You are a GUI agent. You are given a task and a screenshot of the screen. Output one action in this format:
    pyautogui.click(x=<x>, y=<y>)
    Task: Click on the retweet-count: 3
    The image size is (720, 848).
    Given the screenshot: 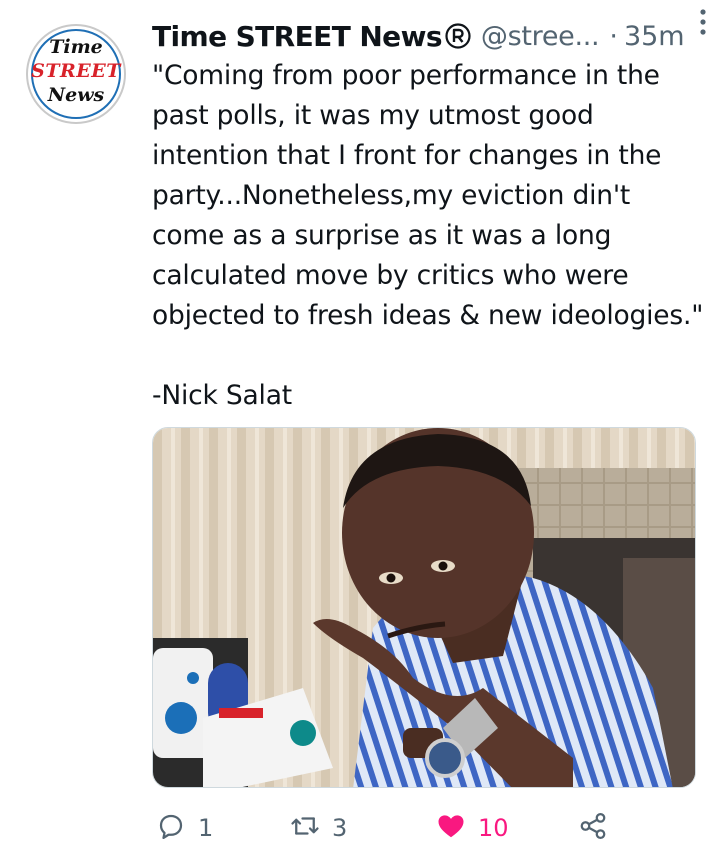 What is the action you would take?
    pyautogui.click(x=340, y=828)
    